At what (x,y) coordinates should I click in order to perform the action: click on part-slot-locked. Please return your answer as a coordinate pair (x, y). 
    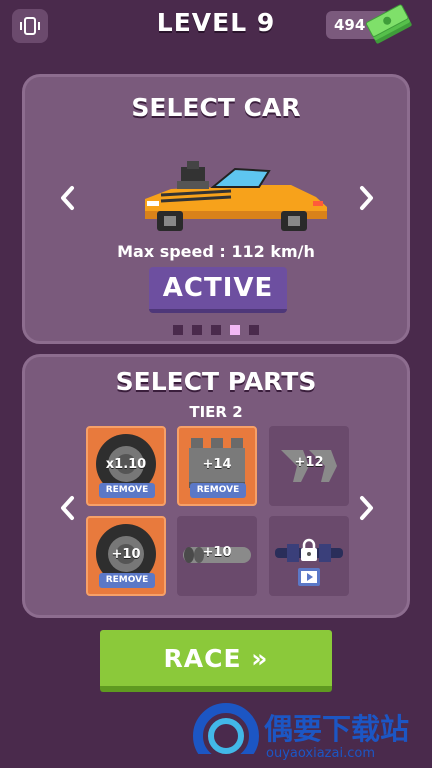
    Looking at the image, I should click on (309, 556).